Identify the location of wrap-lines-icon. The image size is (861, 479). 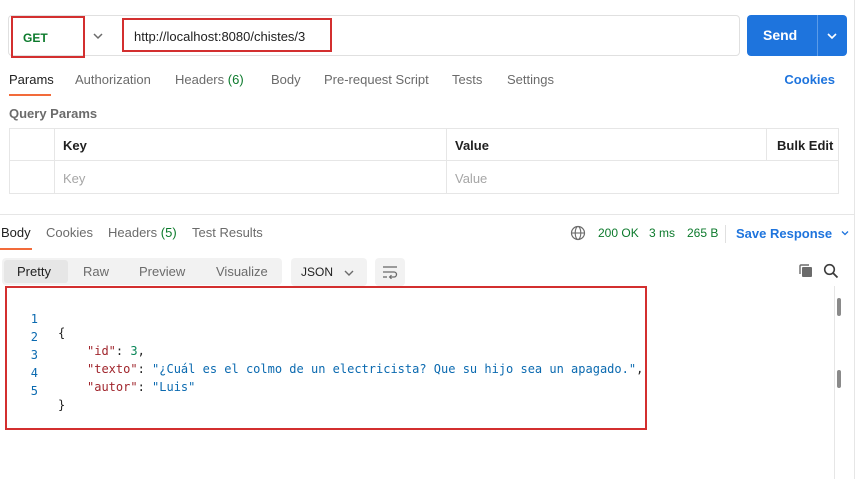
(390, 272).